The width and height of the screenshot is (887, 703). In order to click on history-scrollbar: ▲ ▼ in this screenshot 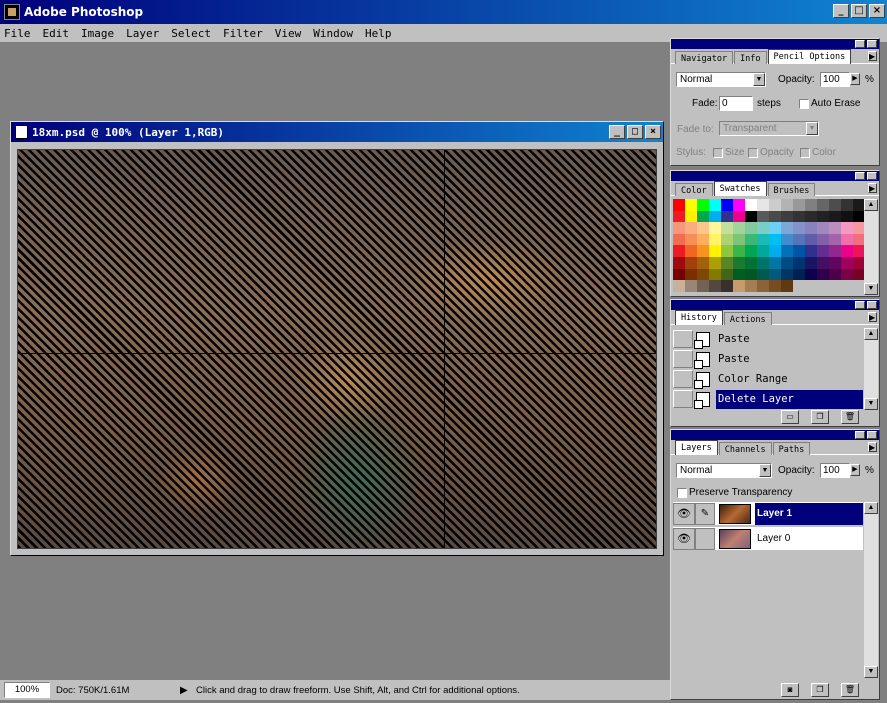, I will do `click(871, 369)`.